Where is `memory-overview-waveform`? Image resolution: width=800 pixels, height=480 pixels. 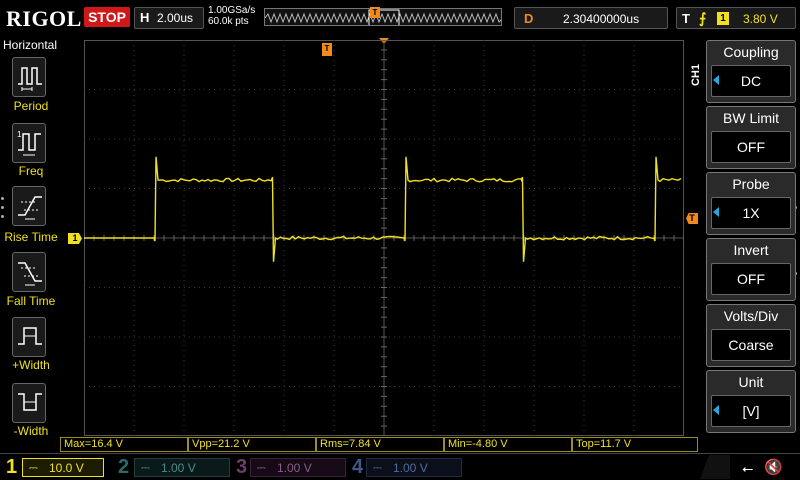
memory-overview-waveform is located at coordinates (383, 17).